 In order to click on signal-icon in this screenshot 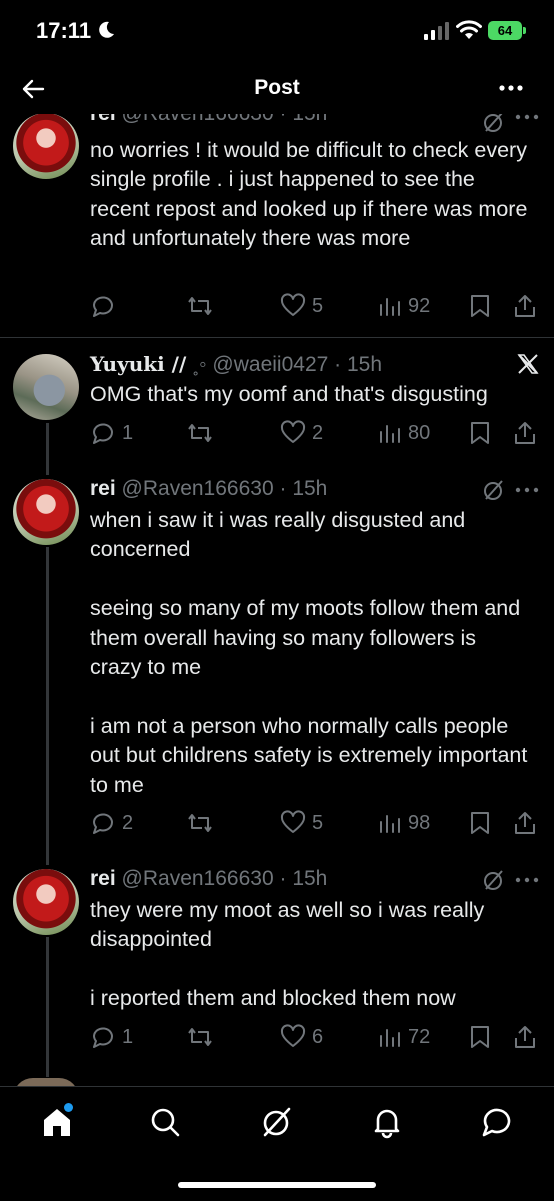, I will do `click(436, 31)`.